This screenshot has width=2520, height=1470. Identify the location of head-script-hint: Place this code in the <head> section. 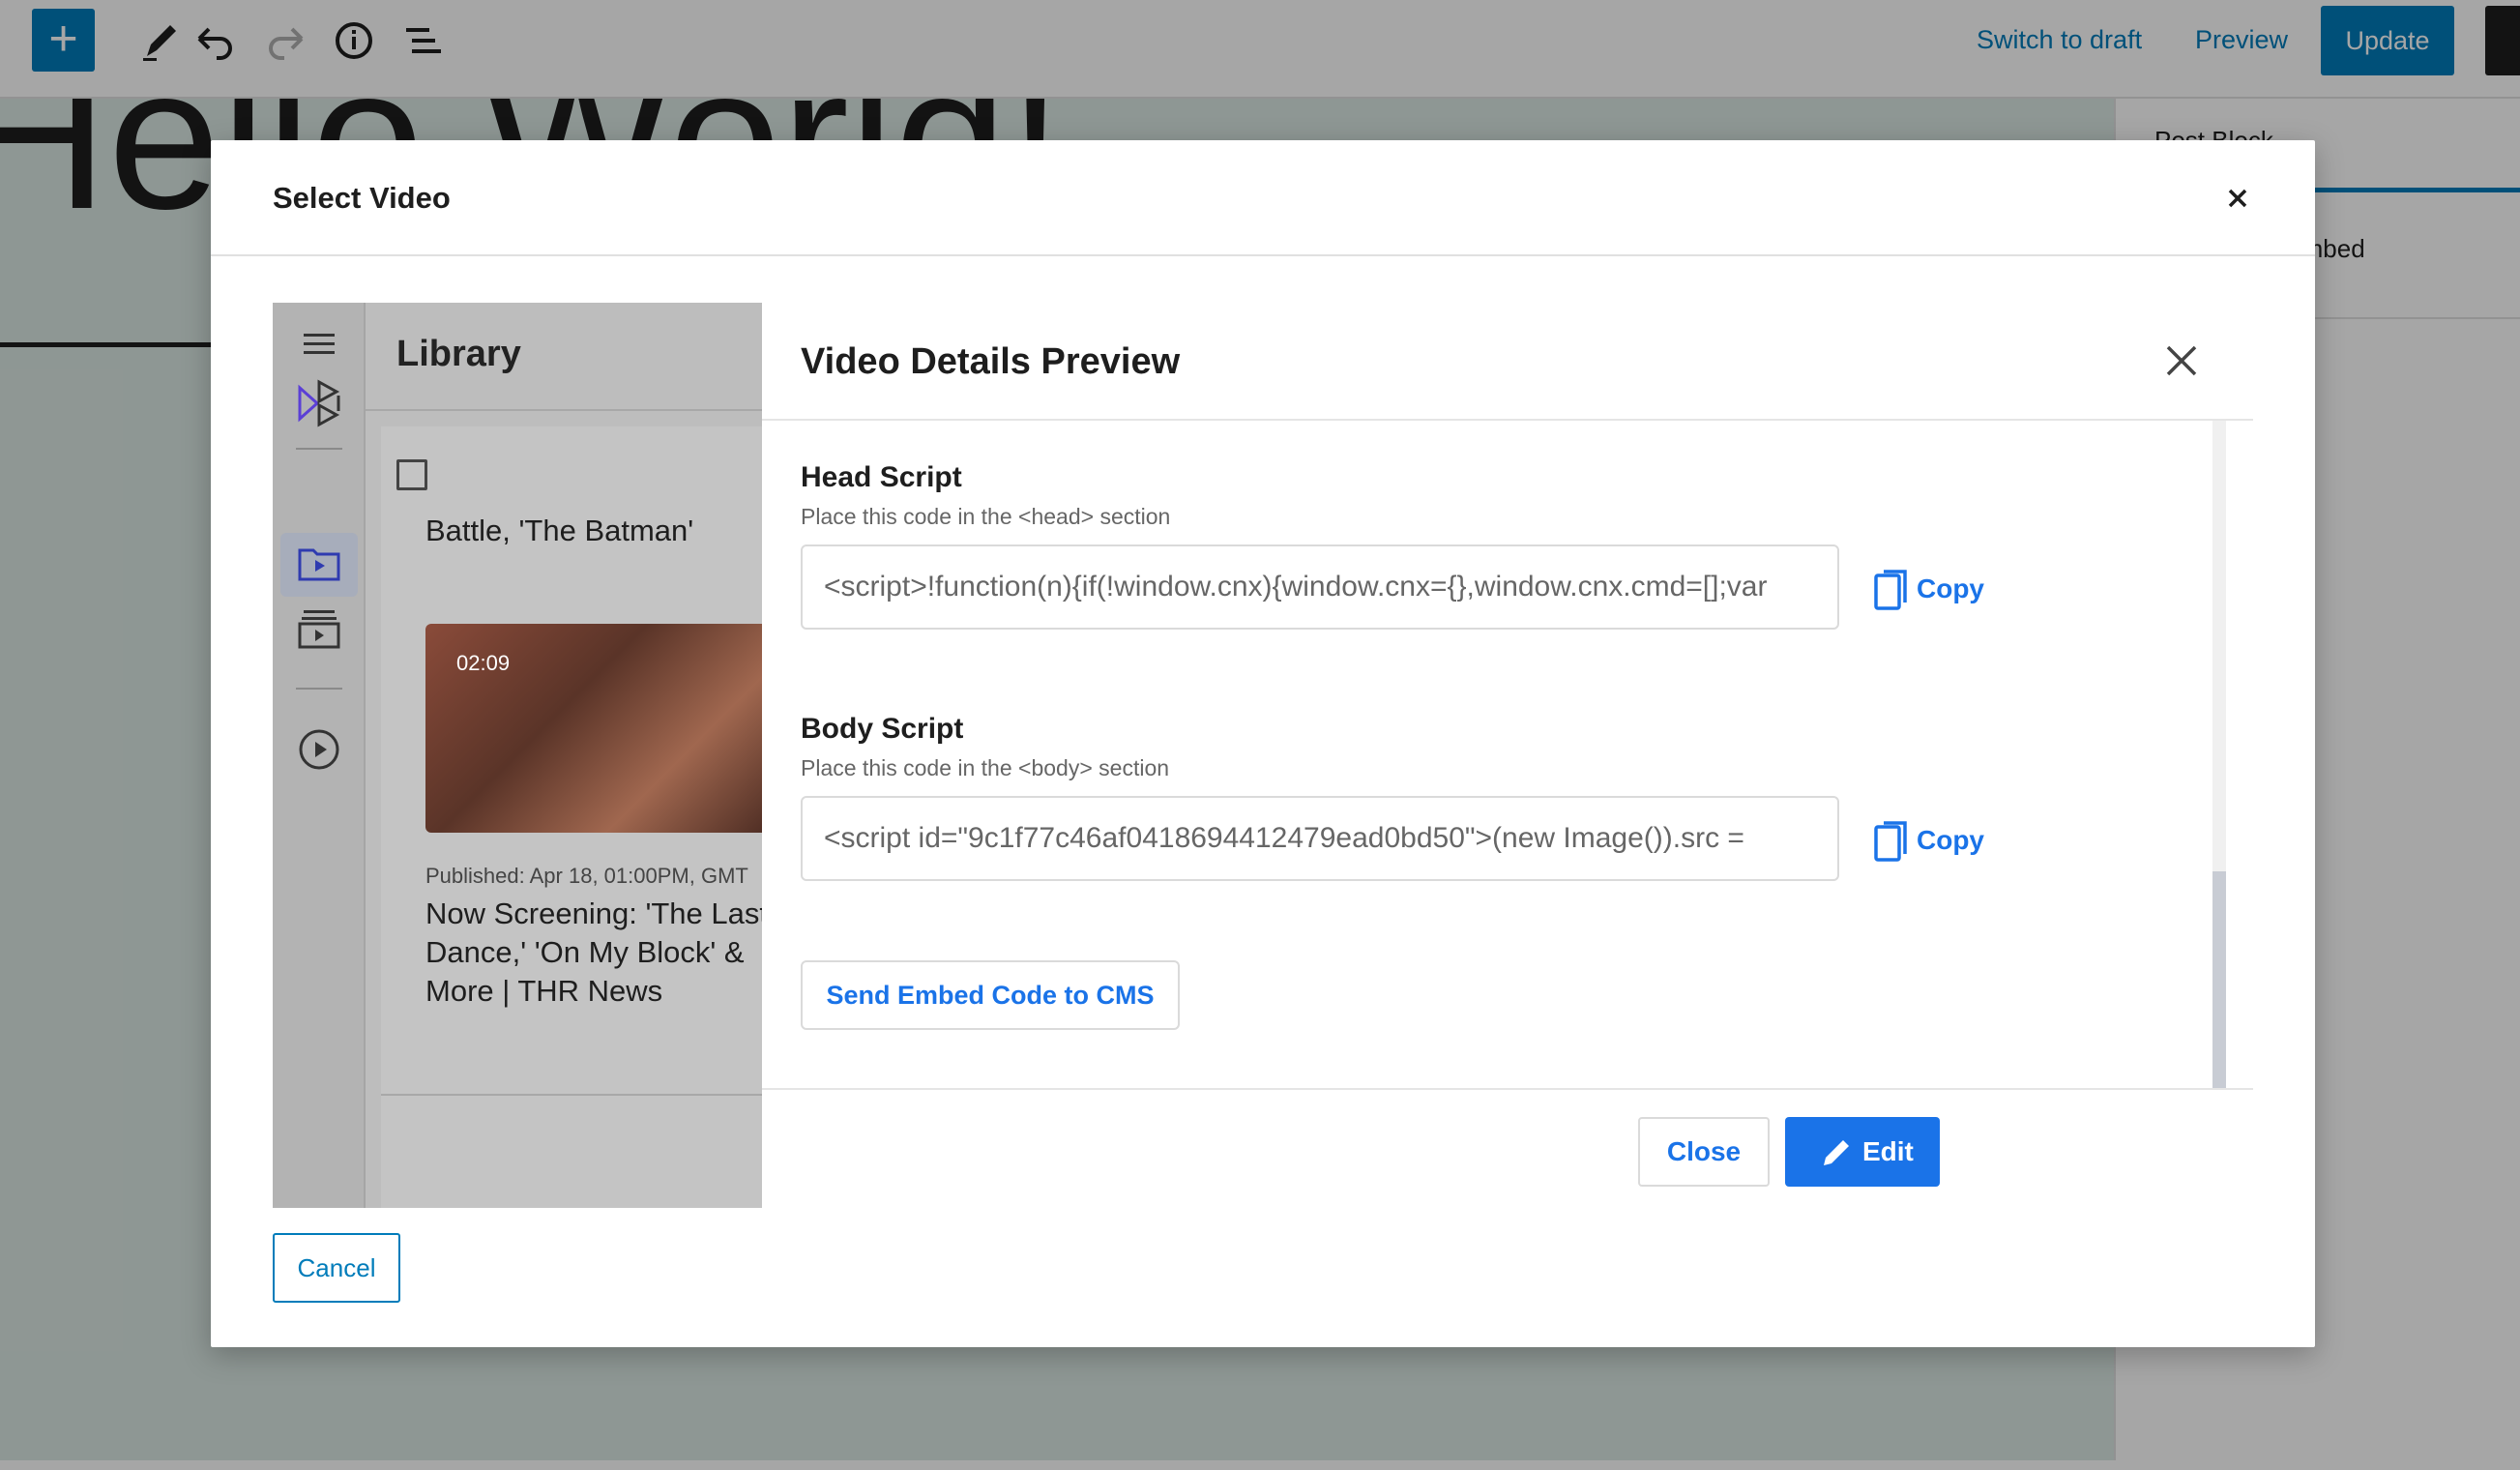
(986, 516).